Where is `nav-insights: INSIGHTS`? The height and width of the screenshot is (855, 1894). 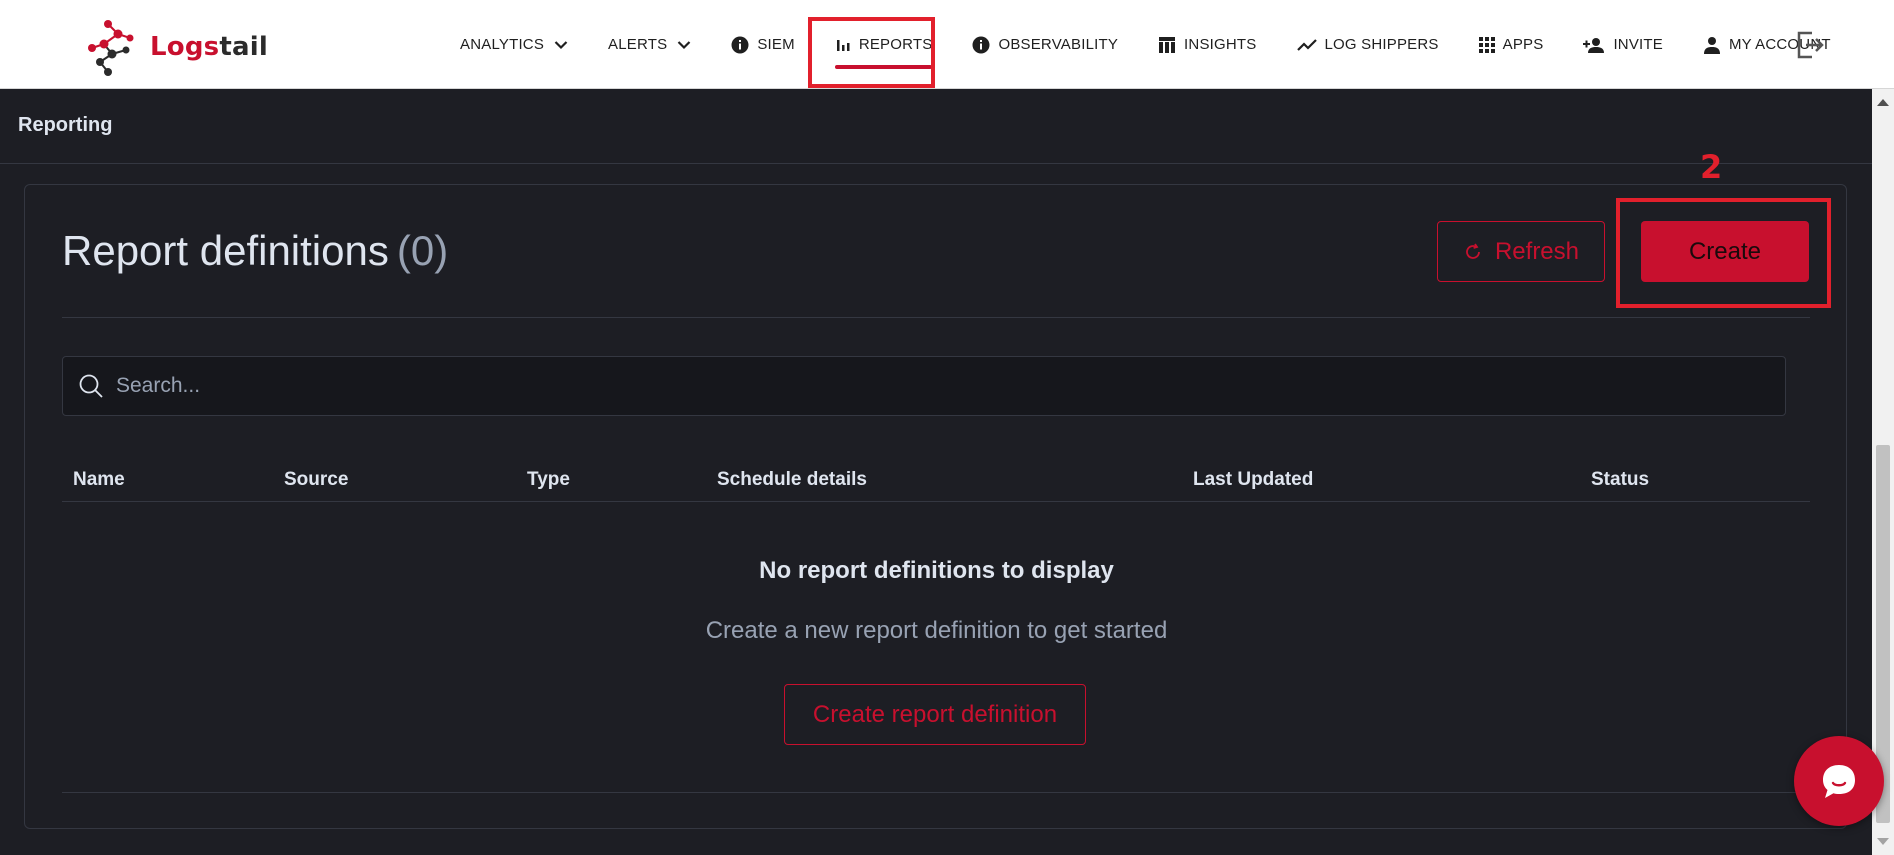 nav-insights: INSIGHTS is located at coordinates (1207, 44).